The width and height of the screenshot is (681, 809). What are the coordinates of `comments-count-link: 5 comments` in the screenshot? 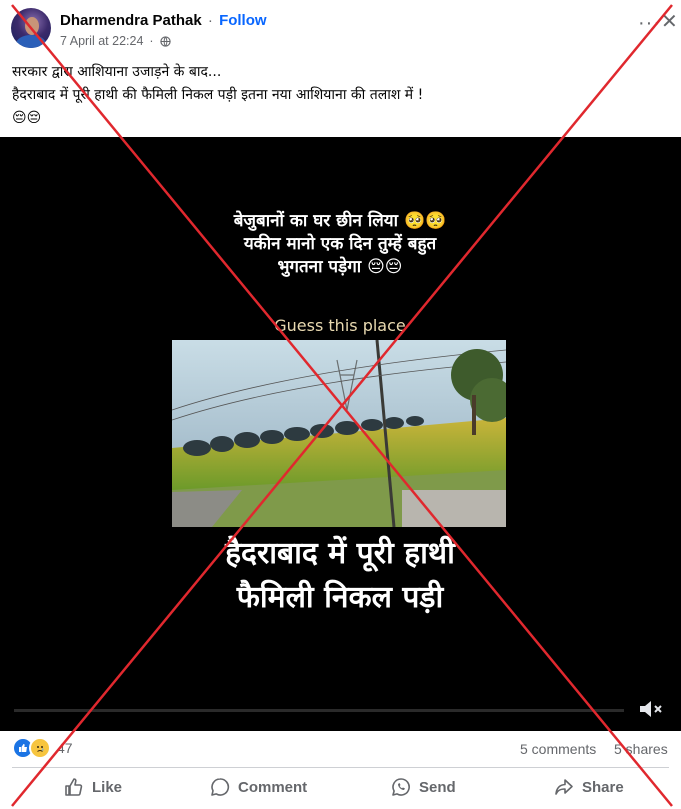 It's located at (558, 749).